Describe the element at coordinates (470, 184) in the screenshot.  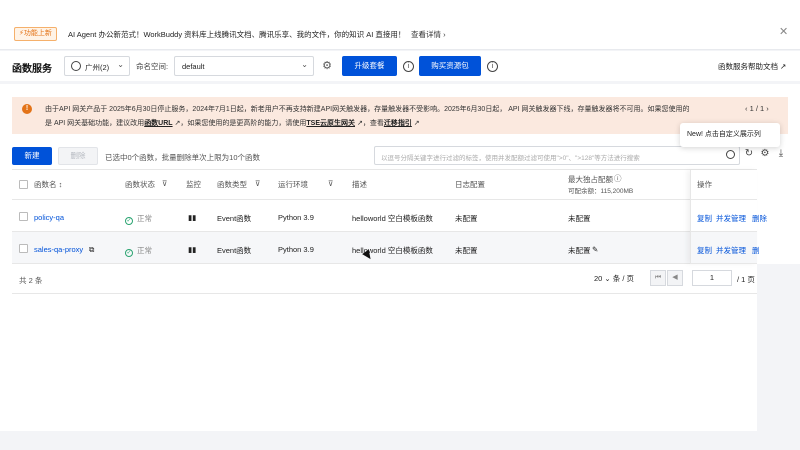
I see `col-log-config: 日志配置` at that location.